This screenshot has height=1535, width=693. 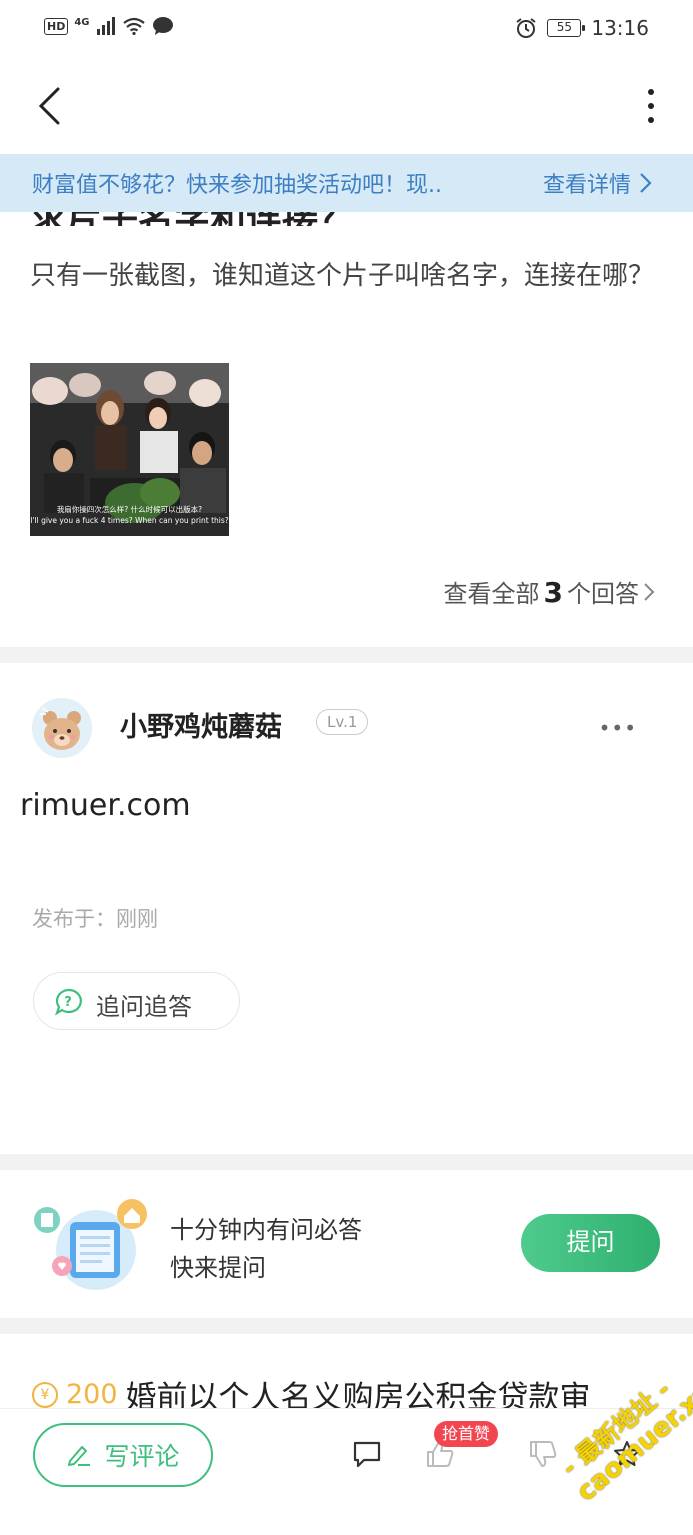 What do you see at coordinates (618, 728) in the screenshot?
I see `answer-more-button: •••` at bounding box center [618, 728].